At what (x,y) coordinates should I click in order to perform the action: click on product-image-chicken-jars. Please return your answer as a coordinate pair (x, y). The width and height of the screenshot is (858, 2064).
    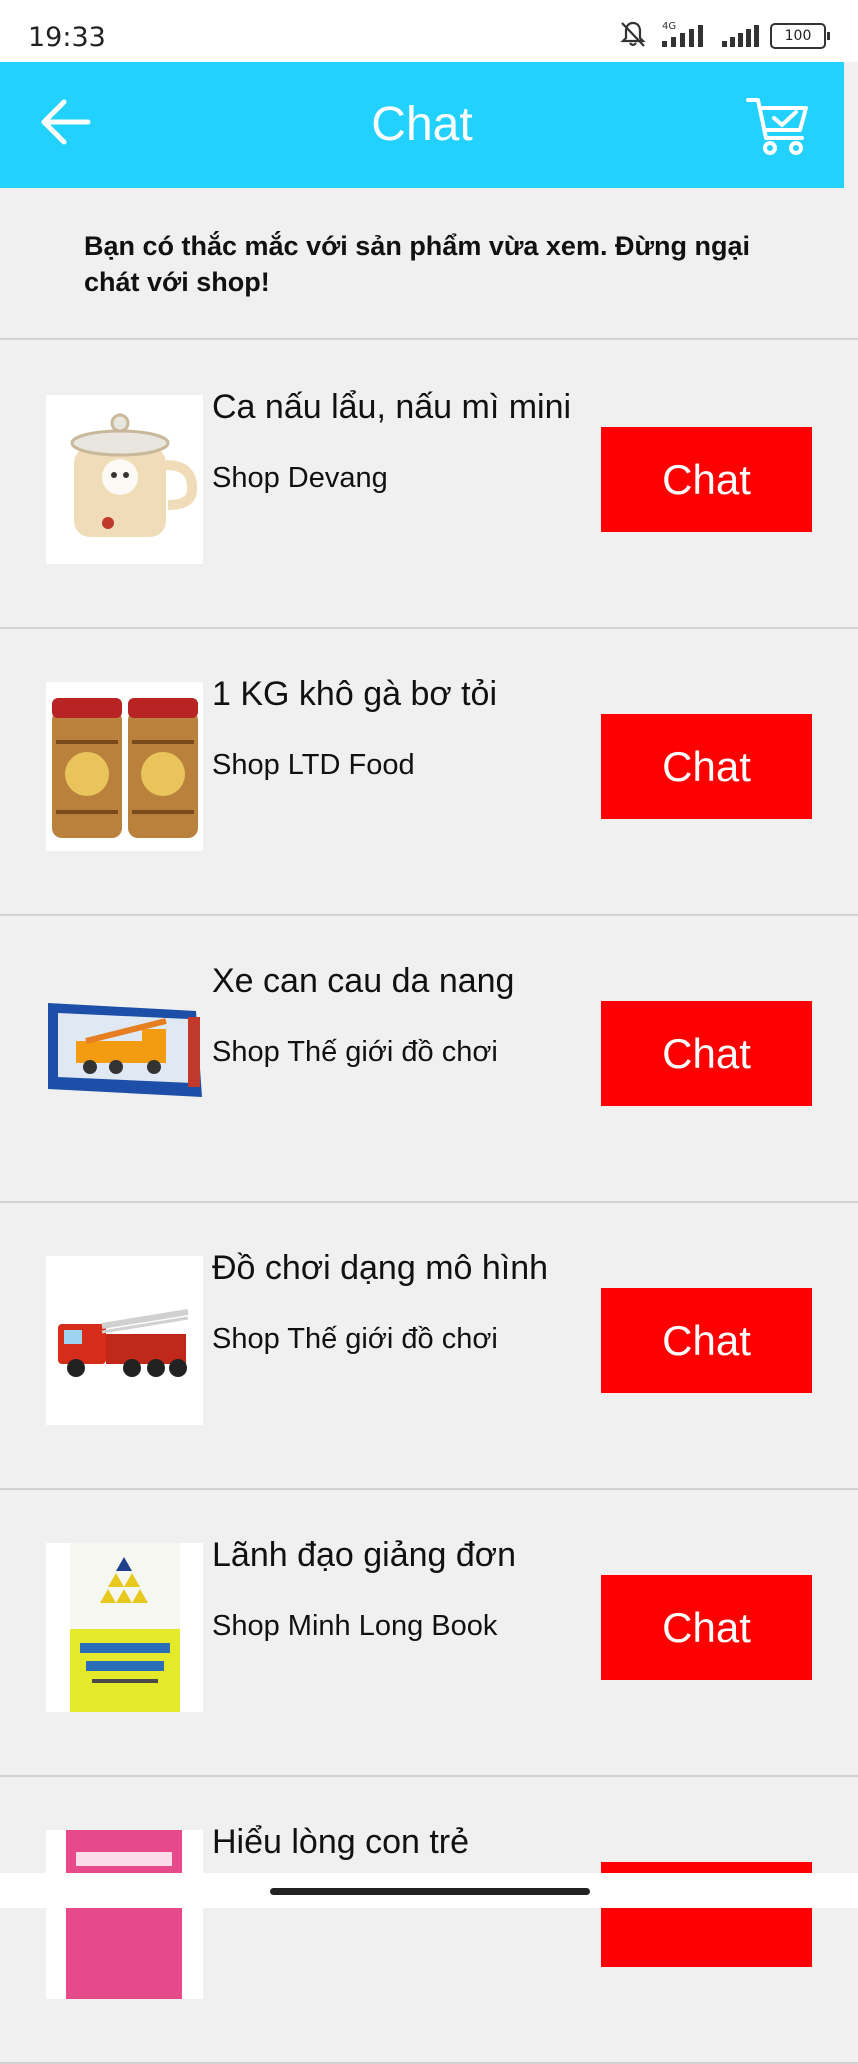
    Looking at the image, I should click on (124, 766).